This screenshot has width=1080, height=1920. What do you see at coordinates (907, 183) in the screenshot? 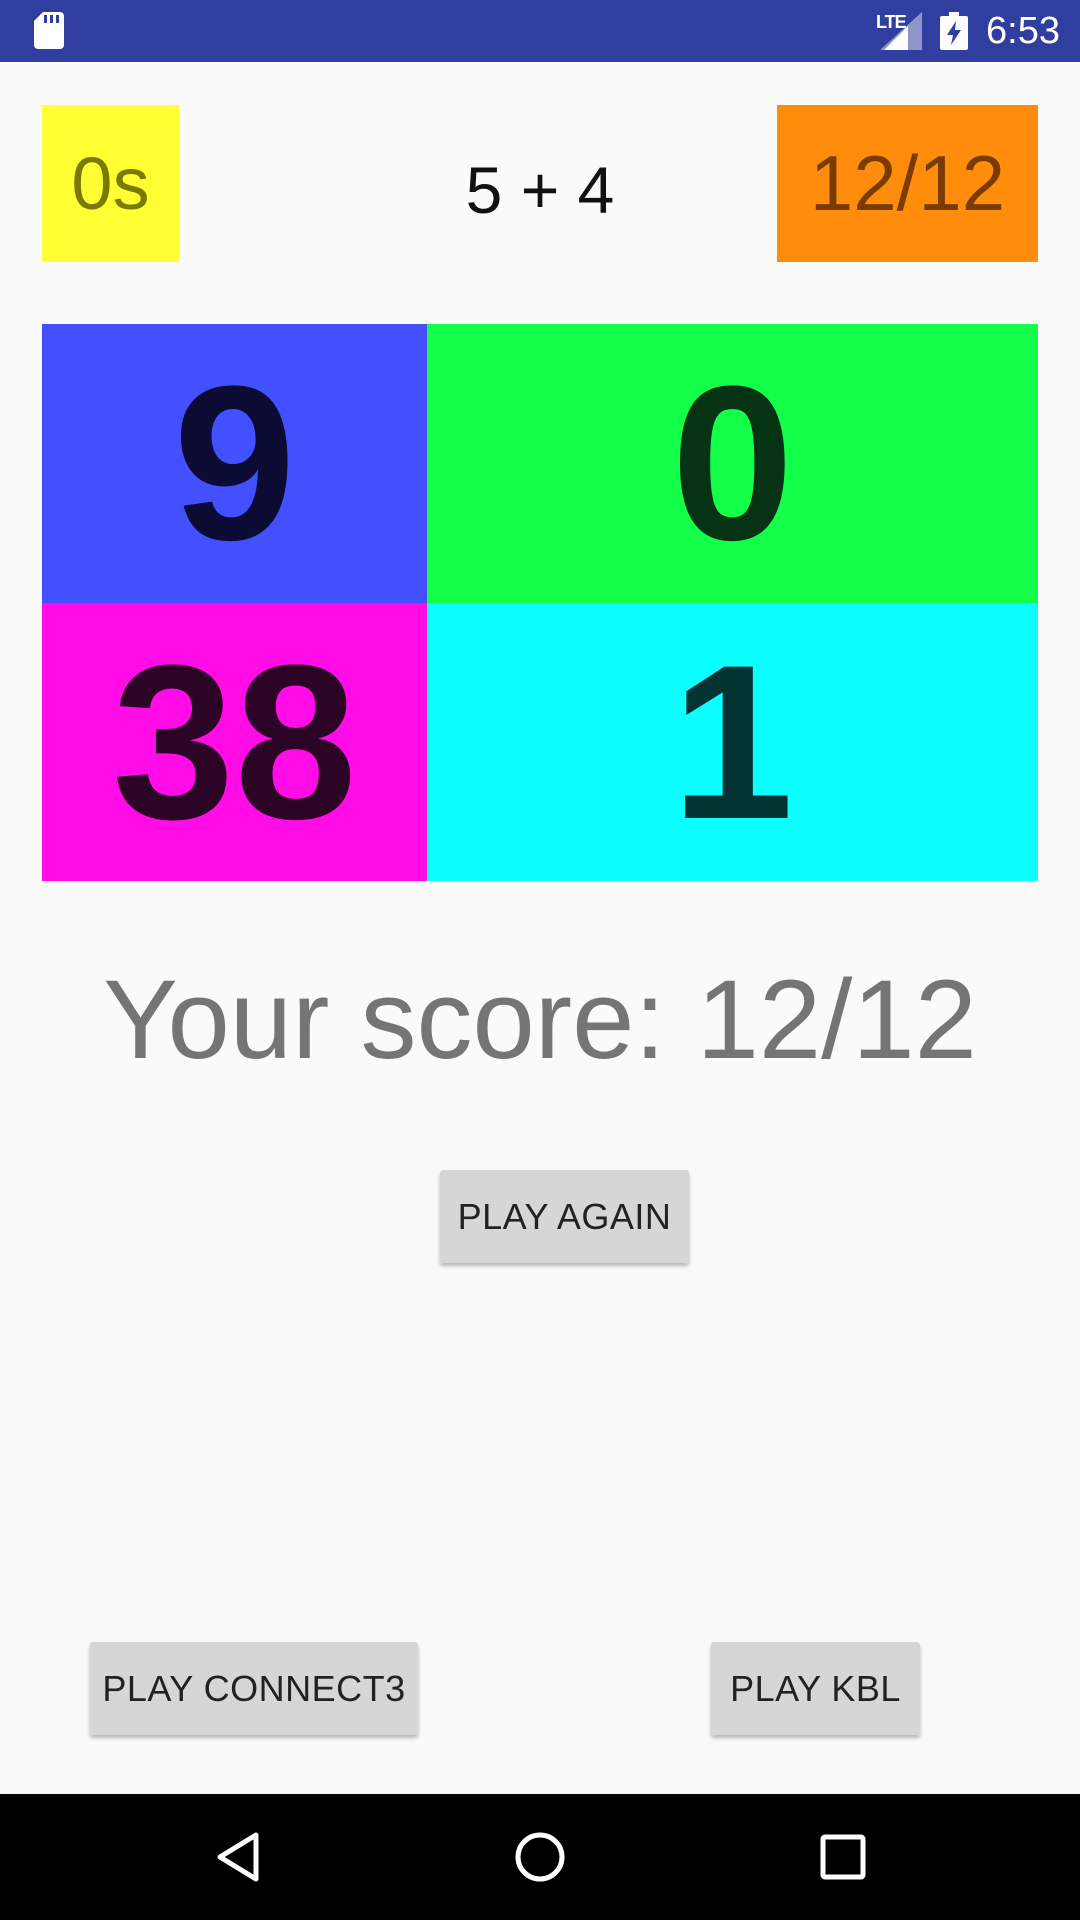
I see `score-display: 12/12` at bounding box center [907, 183].